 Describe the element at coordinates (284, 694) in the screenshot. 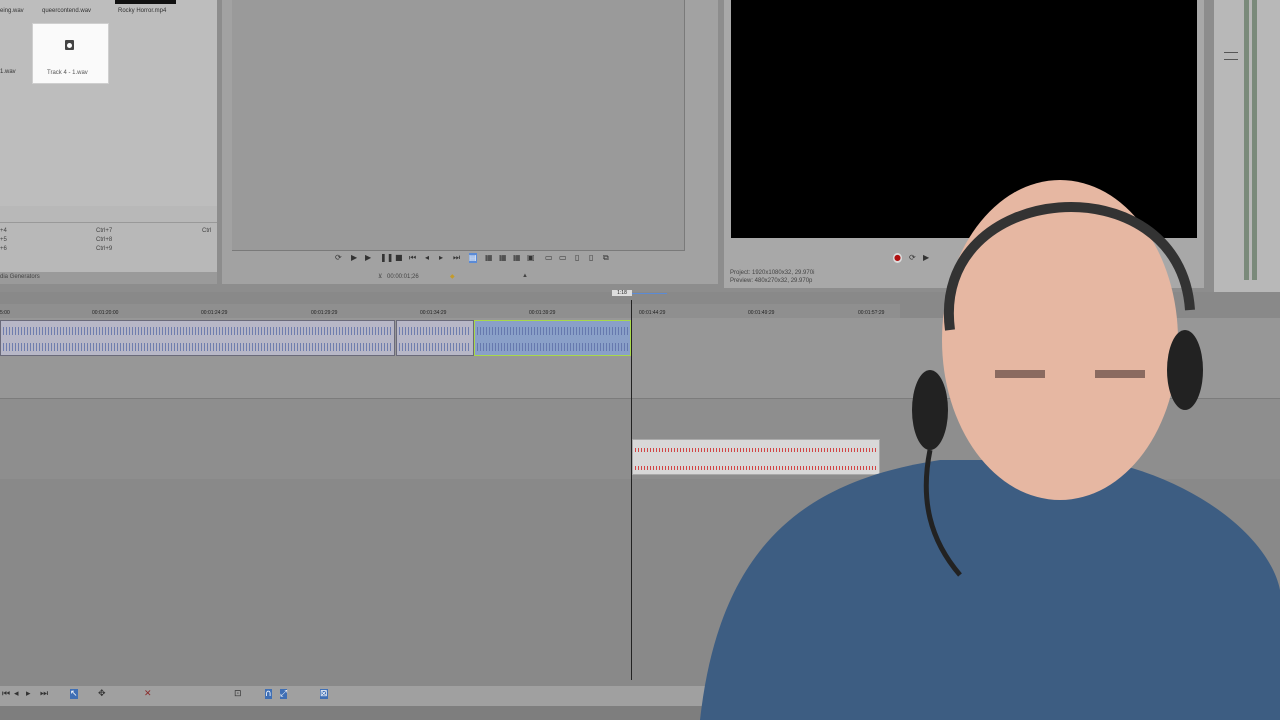

I see `auto-ripple-icon: ⤢` at that location.